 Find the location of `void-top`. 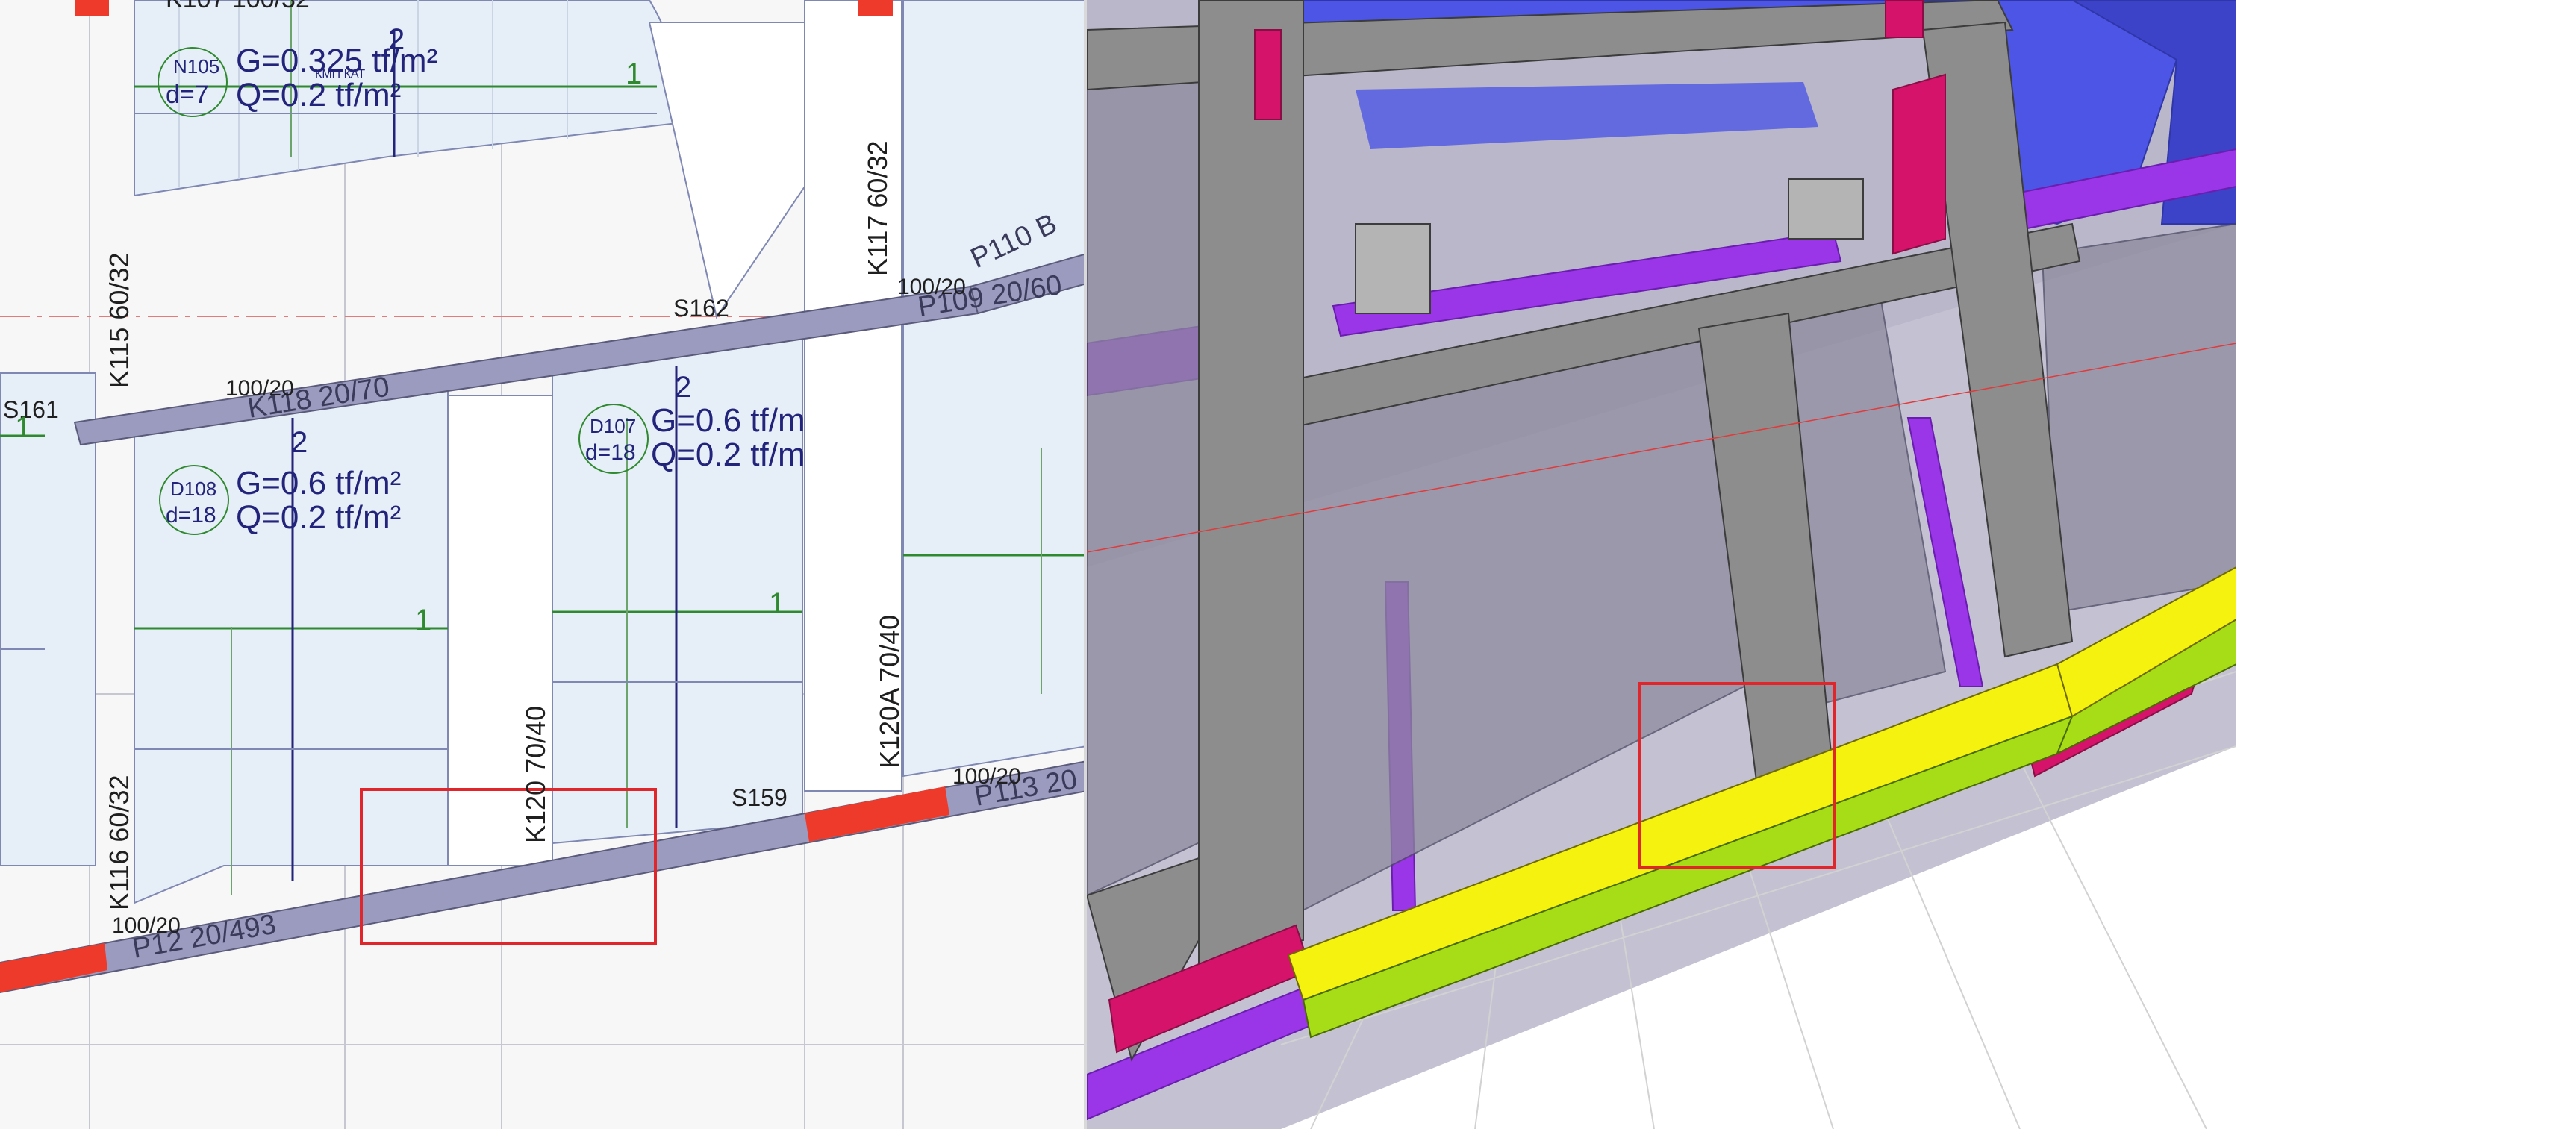

void-top is located at coordinates (726, 171).